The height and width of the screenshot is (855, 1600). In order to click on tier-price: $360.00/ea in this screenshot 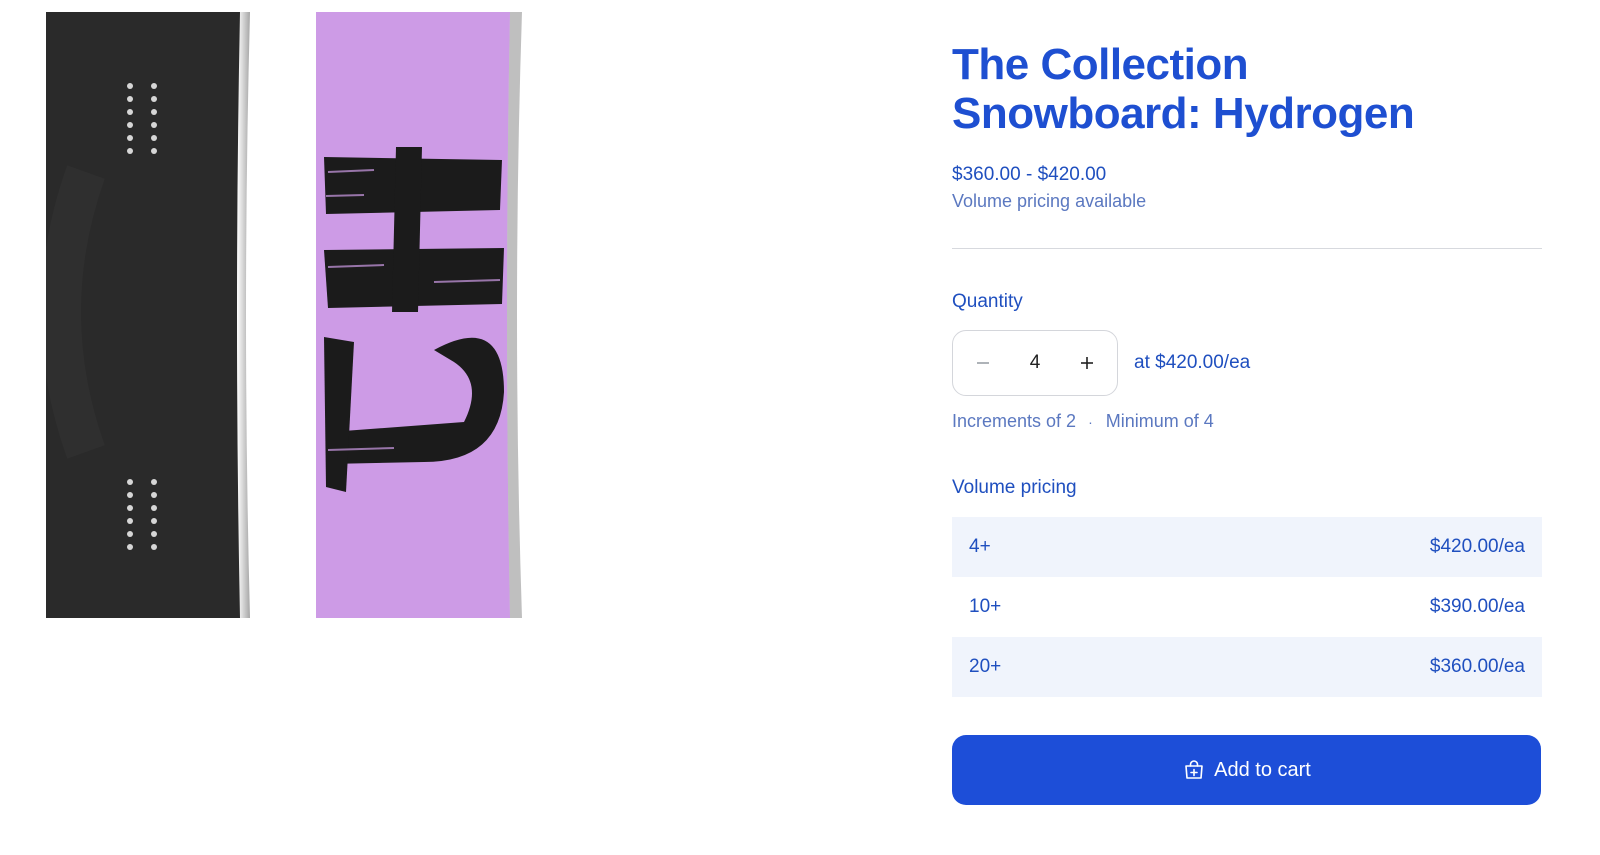, I will do `click(1477, 666)`.